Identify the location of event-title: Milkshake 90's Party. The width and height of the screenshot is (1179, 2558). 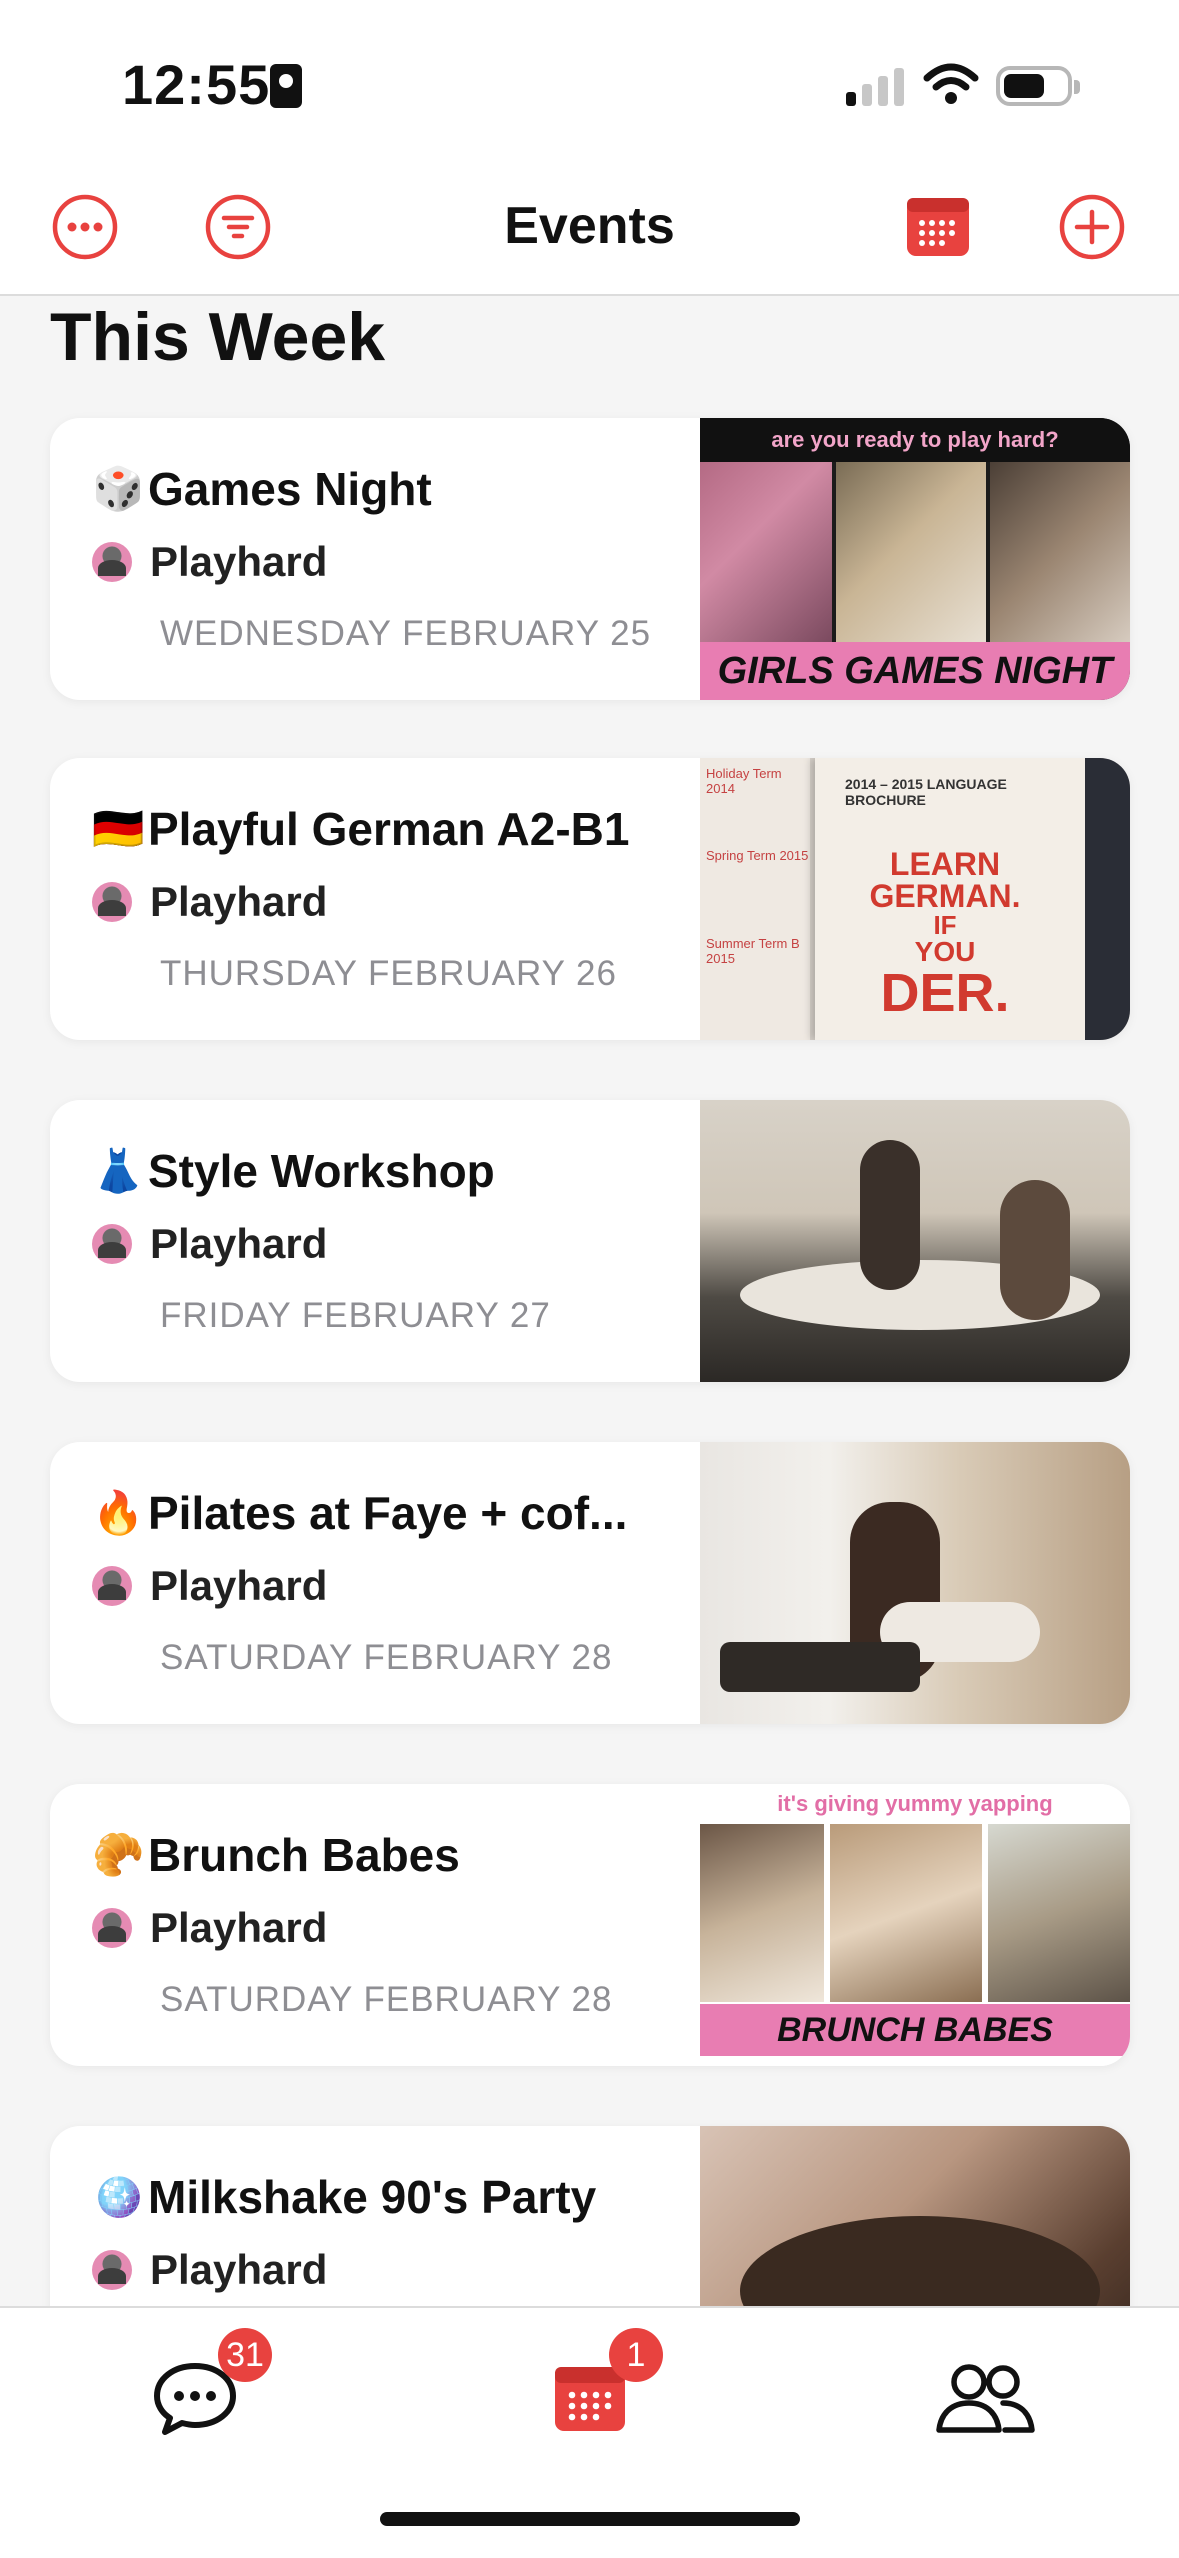
(372, 2197).